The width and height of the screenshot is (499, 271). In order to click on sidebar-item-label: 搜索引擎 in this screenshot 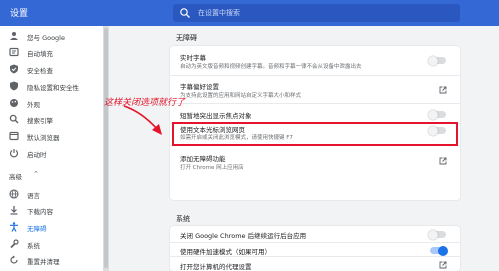, I will do `click(40, 121)`.